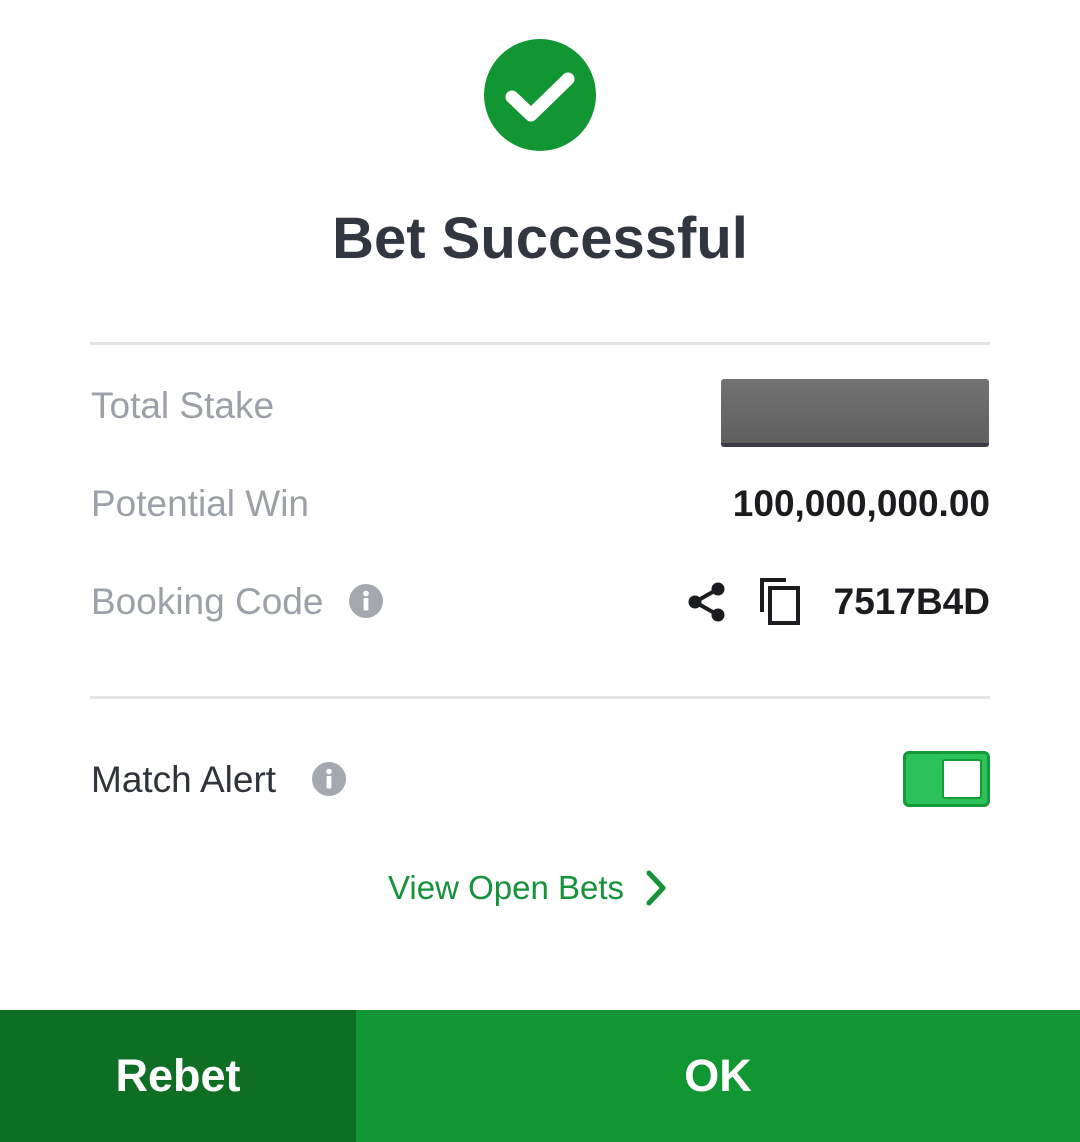 The width and height of the screenshot is (1080, 1142). What do you see at coordinates (855, 413) in the screenshot?
I see `total-stake-value-redacted` at bounding box center [855, 413].